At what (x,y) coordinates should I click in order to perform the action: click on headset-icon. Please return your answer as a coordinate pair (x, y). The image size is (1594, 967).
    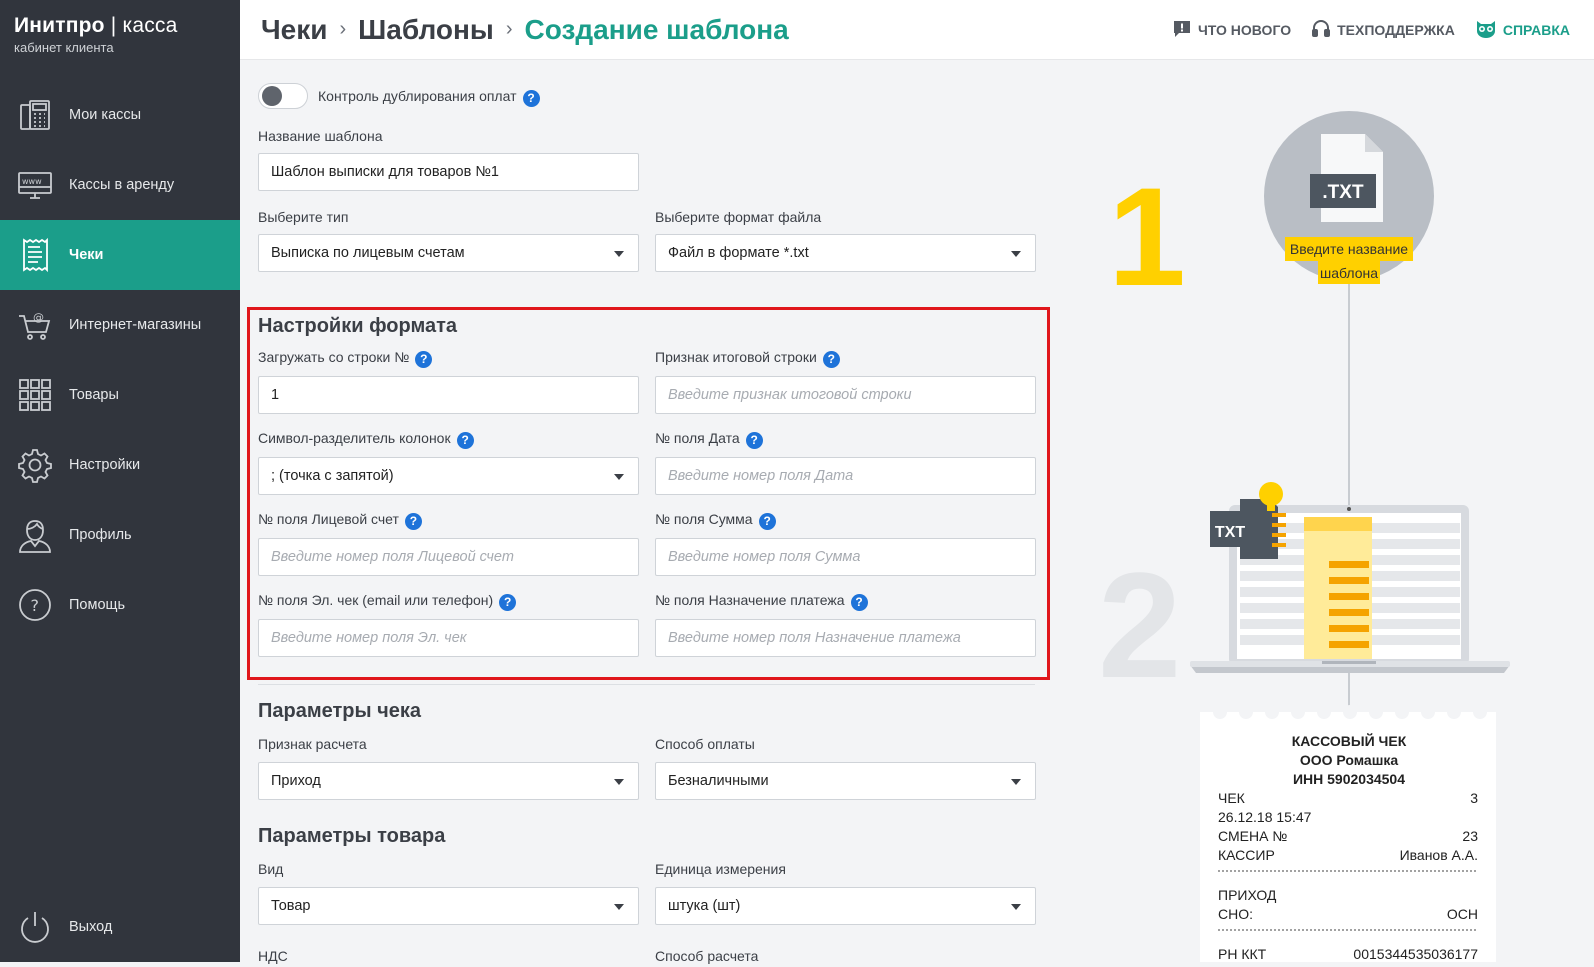
    Looking at the image, I should click on (1321, 30).